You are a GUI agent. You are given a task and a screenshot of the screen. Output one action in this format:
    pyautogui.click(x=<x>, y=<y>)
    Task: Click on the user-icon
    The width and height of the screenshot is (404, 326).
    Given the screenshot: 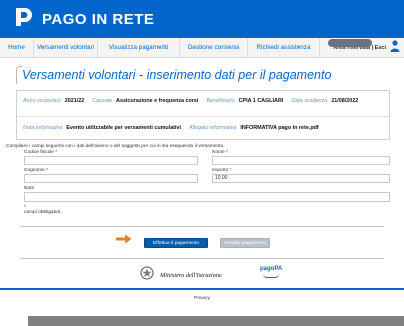 What is the action you would take?
    pyautogui.click(x=395, y=48)
    